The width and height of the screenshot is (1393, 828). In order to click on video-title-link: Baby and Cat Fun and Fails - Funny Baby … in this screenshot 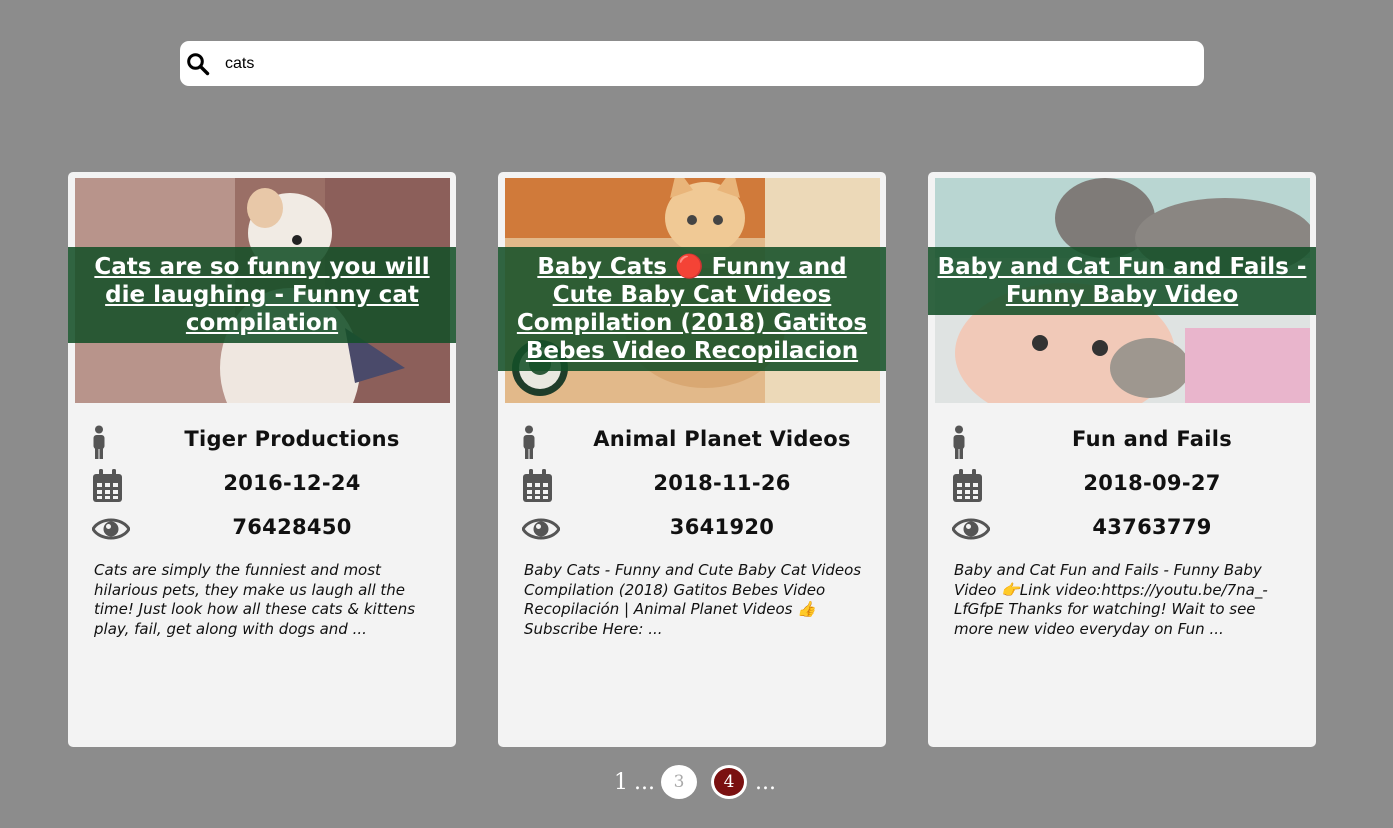, I will do `click(1122, 281)`.